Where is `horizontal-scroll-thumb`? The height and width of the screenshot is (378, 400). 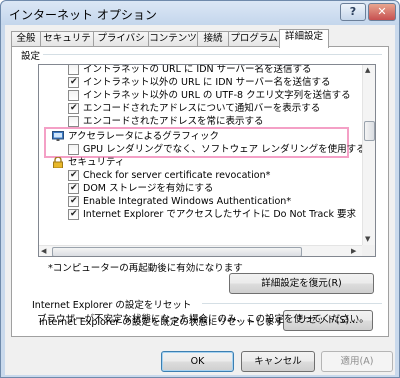
horizontal-scroll-thumb is located at coordinates (177, 251).